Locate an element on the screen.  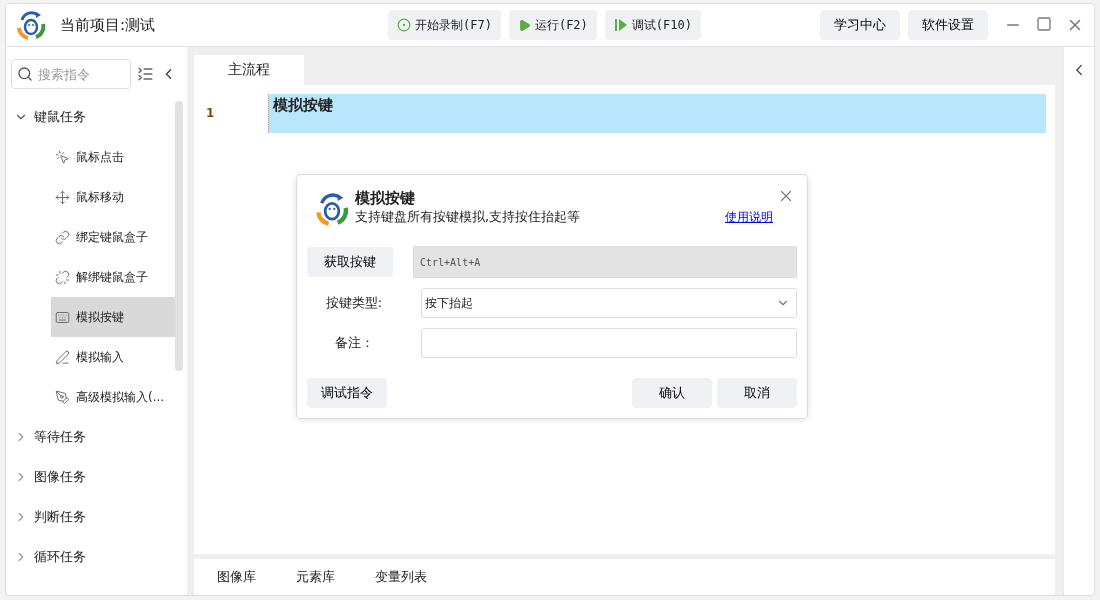
line-number: 1 is located at coordinates (210, 112).